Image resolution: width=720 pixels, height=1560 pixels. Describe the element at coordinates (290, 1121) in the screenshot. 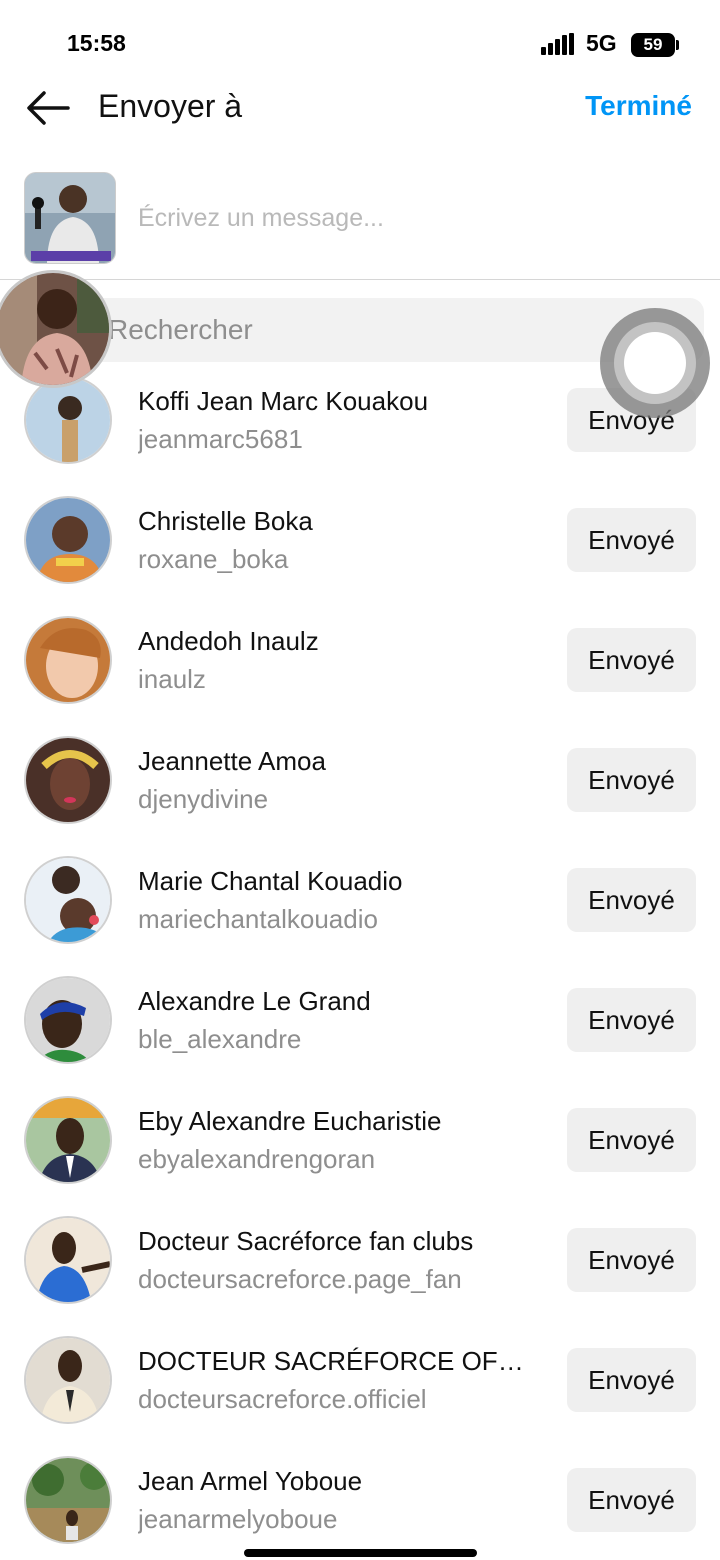

I see `contact-name: Eby Alexandre Eucharistie` at that location.